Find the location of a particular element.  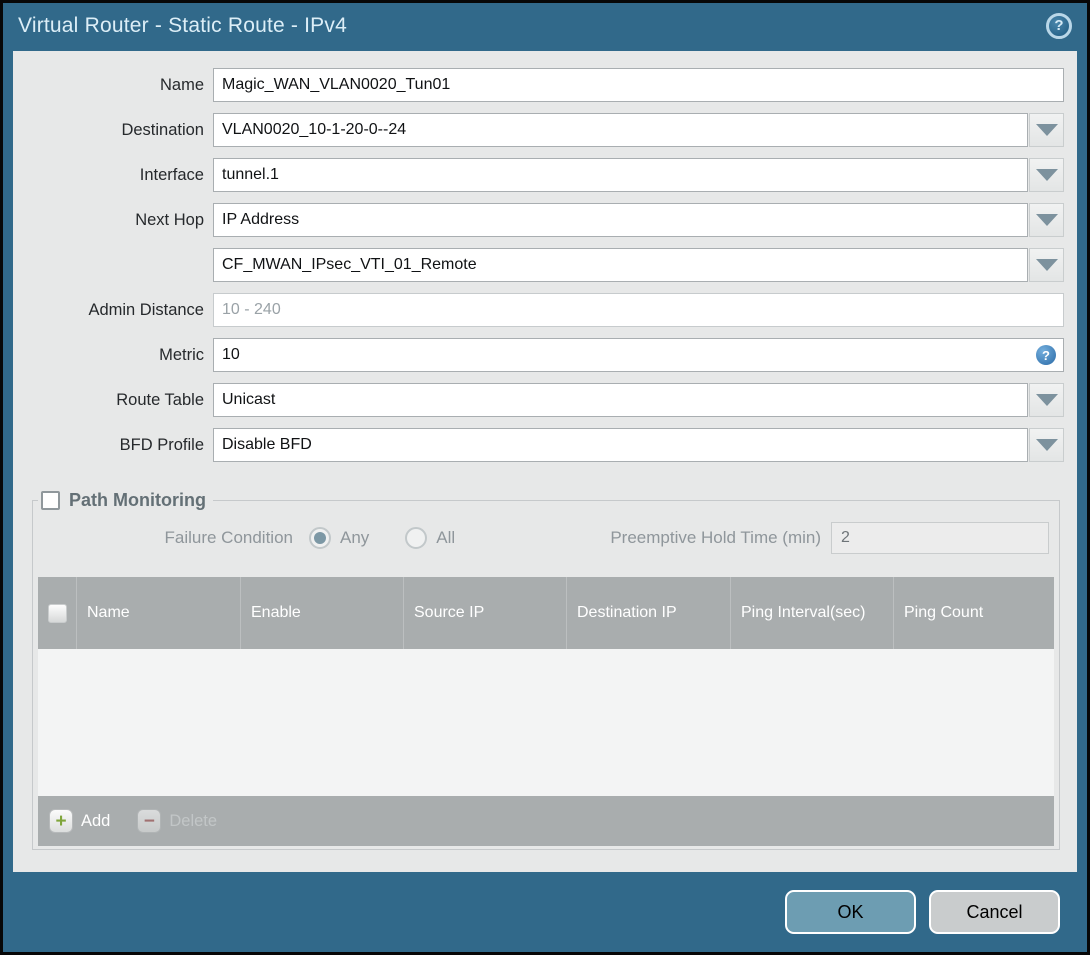

next-hop-label: Next Hop is located at coordinates (169, 219).